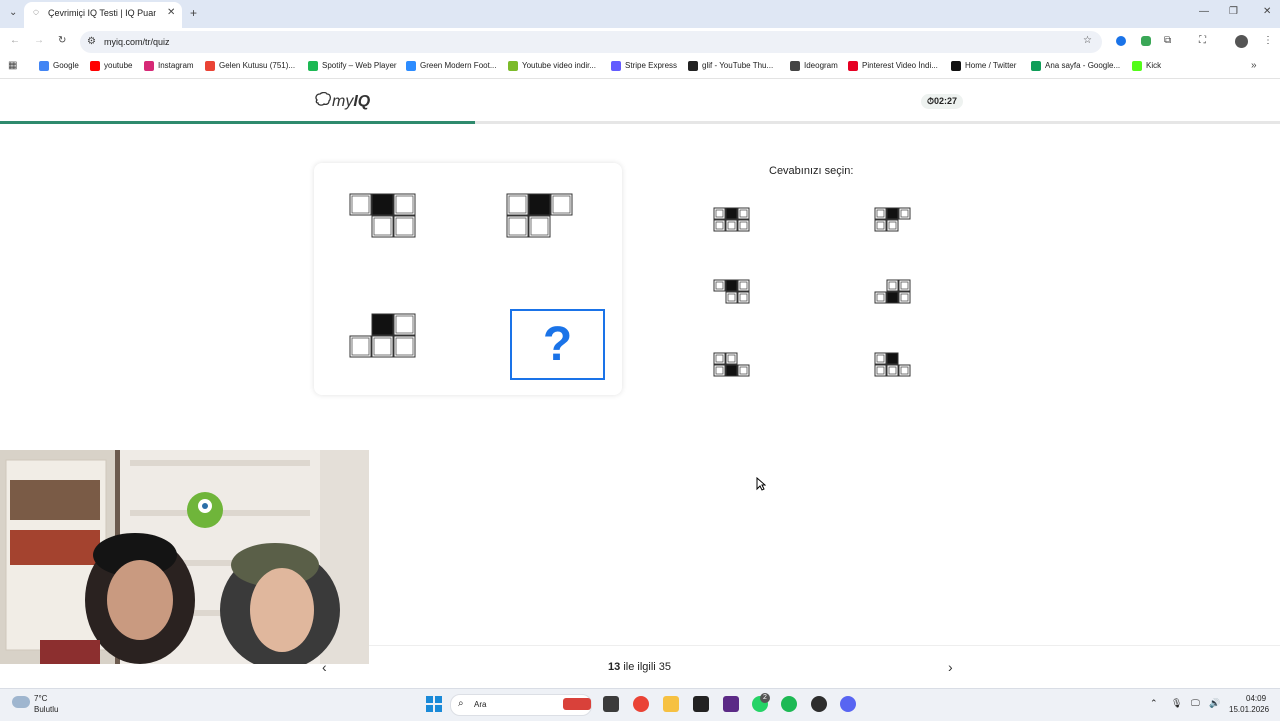 The height and width of the screenshot is (721, 1280). I want to click on more-menu-icon: ⋮, so click(1268, 40).